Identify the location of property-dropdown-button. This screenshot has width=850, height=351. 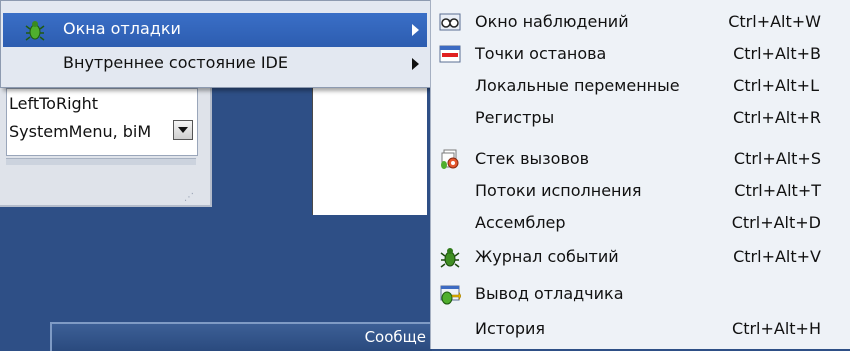
(183, 130).